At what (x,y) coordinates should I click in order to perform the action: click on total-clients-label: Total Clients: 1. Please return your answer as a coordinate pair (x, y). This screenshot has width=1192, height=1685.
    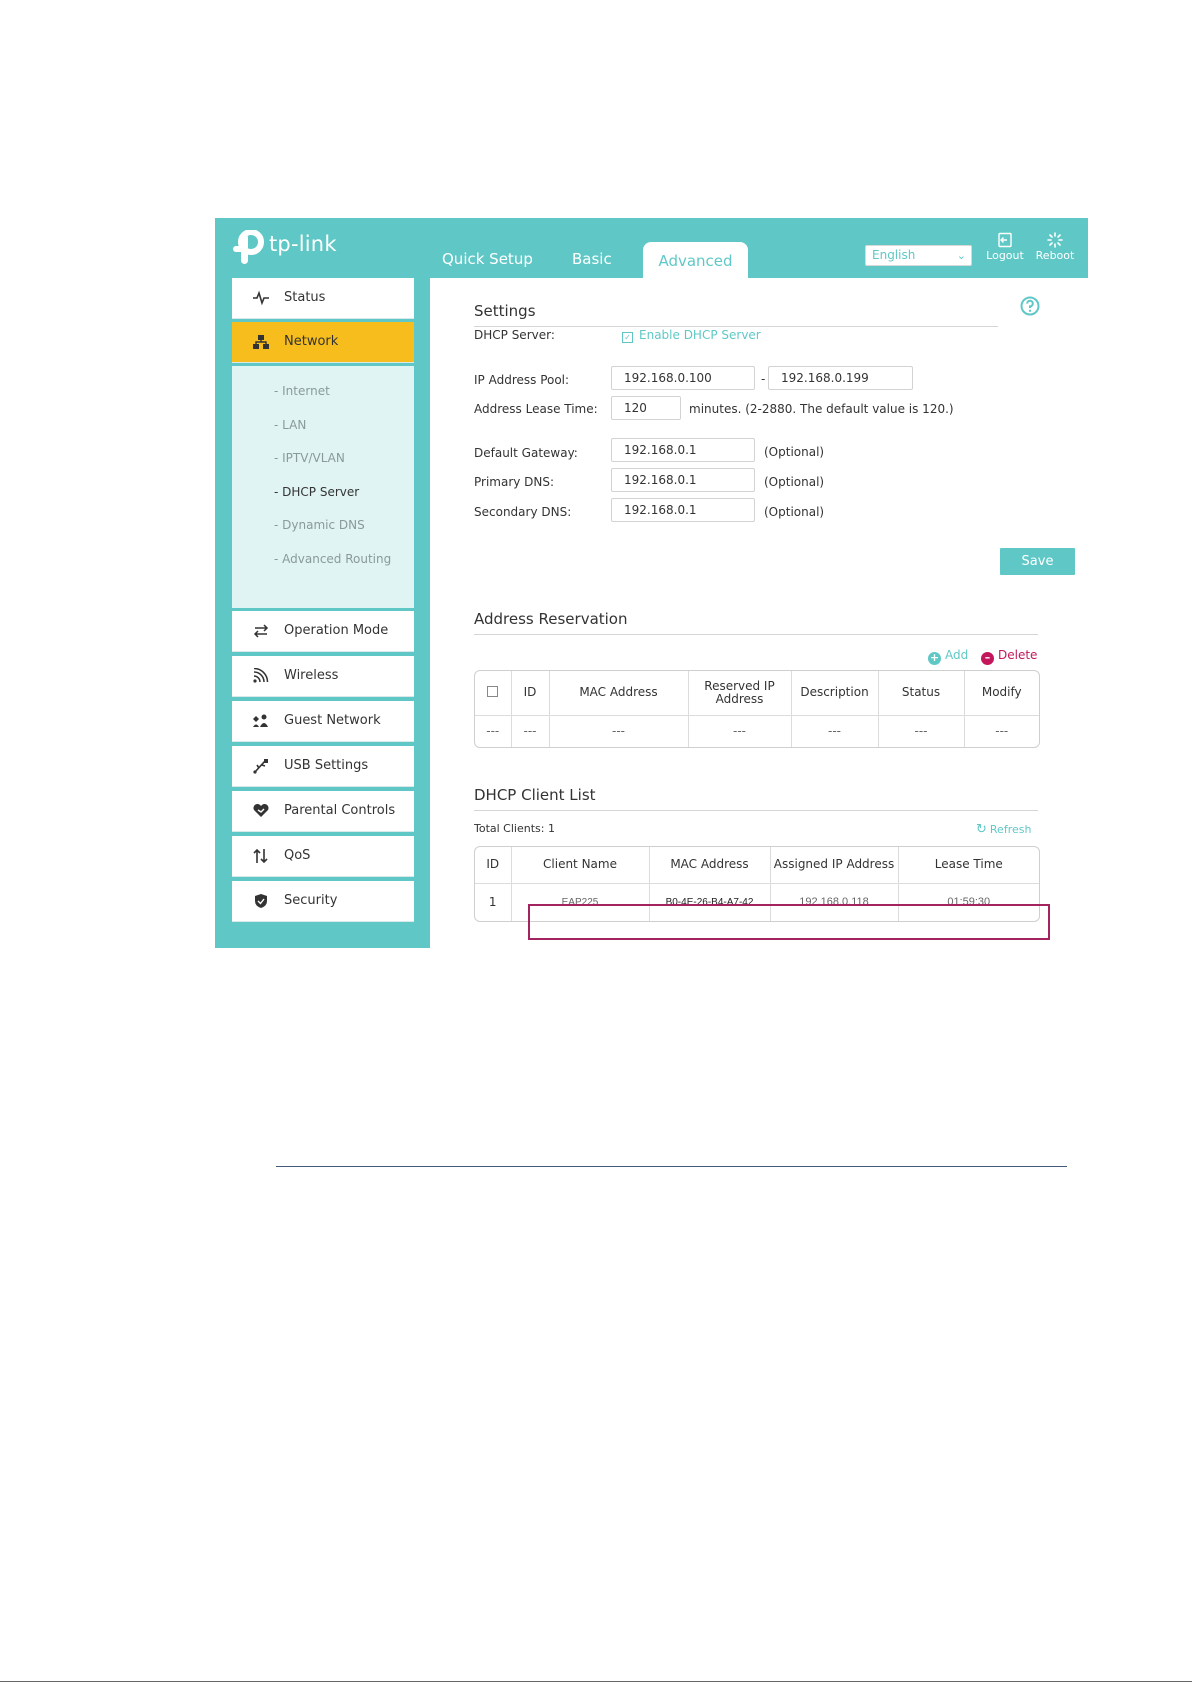
    Looking at the image, I should click on (514, 828).